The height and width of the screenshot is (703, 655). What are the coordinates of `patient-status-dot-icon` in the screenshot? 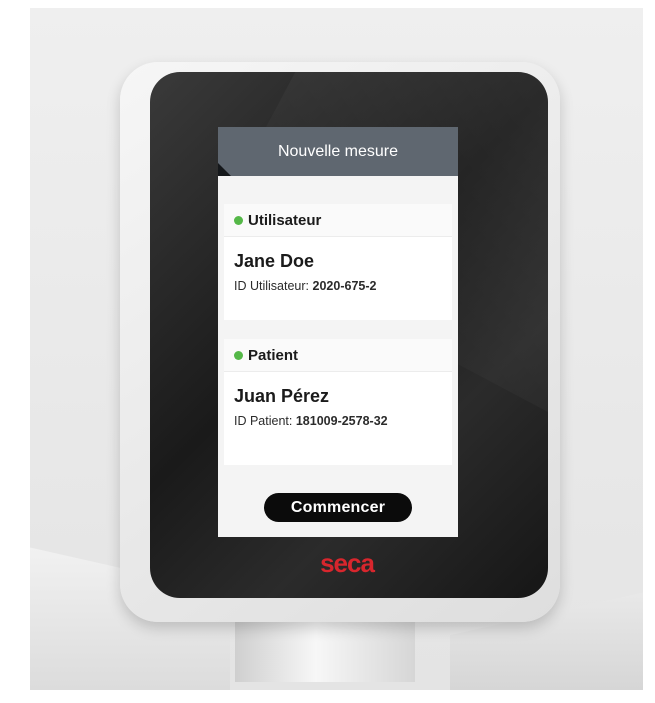 It's located at (238, 355).